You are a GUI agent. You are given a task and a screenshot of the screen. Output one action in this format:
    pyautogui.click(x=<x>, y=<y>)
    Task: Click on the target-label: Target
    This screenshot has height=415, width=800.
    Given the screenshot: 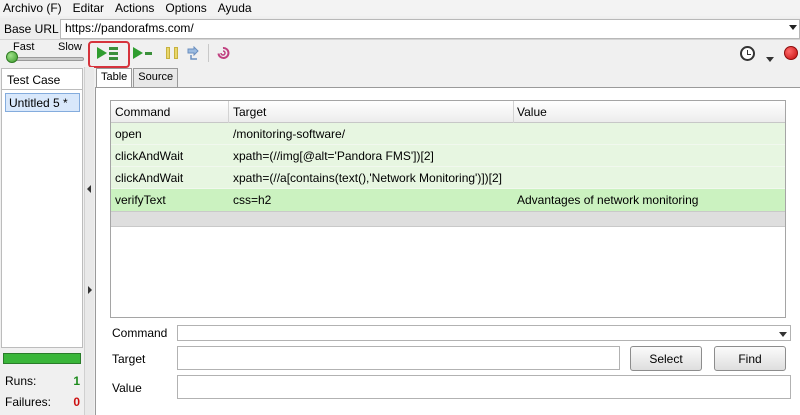 What is the action you would take?
    pyautogui.click(x=129, y=359)
    